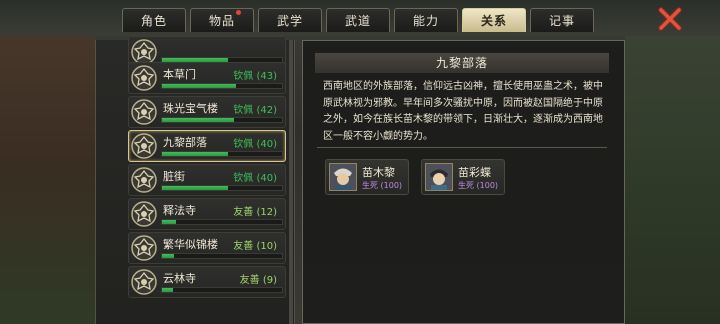  I want to click on divider, so click(462, 147).